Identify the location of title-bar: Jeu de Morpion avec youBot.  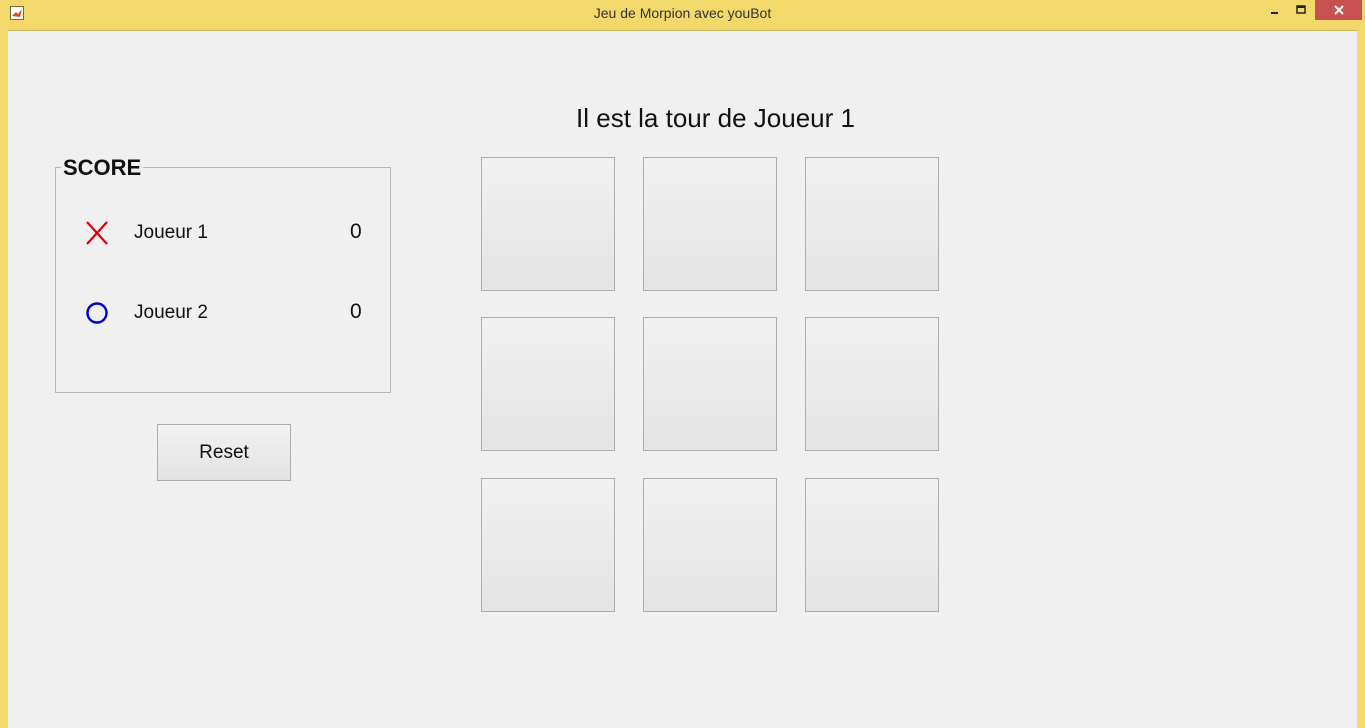
(682, 14).